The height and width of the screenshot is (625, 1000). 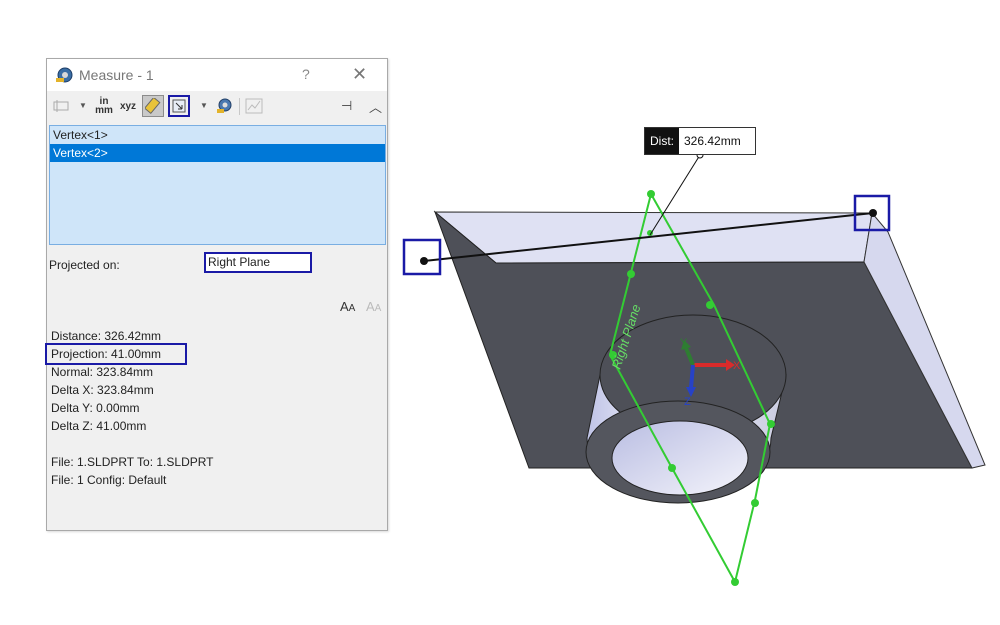 I want to click on distance-callout-value: 326.42mm, so click(x=712, y=141).